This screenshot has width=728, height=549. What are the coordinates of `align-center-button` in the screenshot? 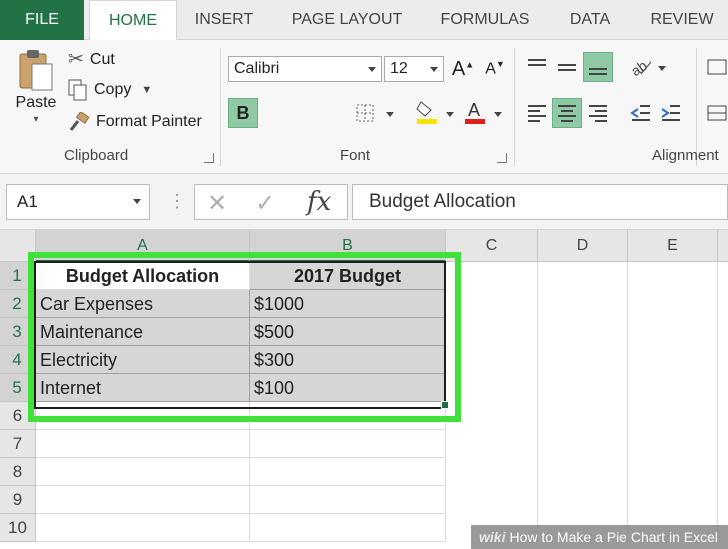 It's located at (567, 113).